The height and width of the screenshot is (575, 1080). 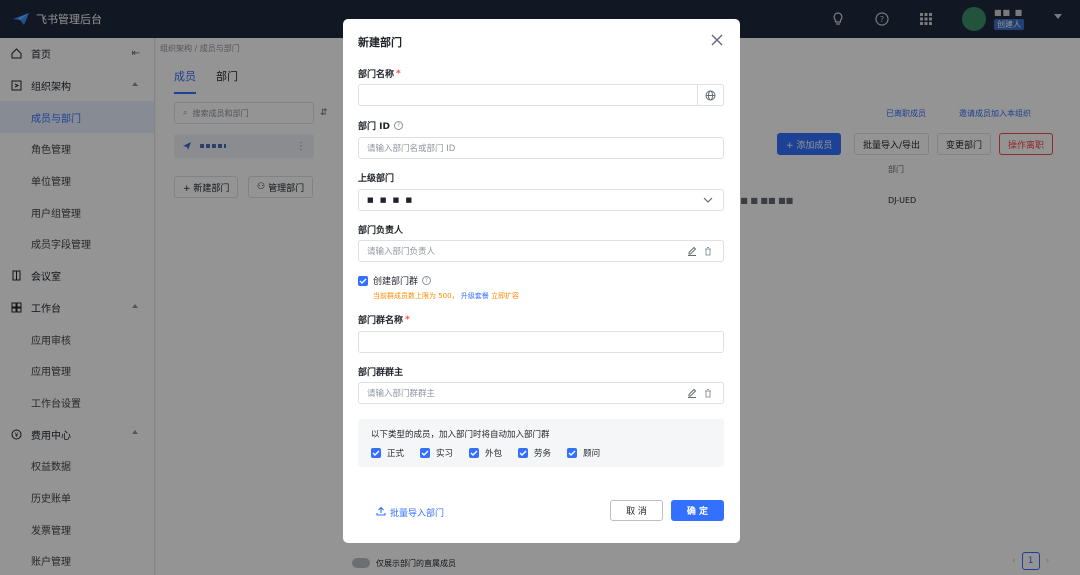 What do you see at coordinates (710, 95) in the screenshot?
I see `globe-icon` at bounding box center [710, 95].